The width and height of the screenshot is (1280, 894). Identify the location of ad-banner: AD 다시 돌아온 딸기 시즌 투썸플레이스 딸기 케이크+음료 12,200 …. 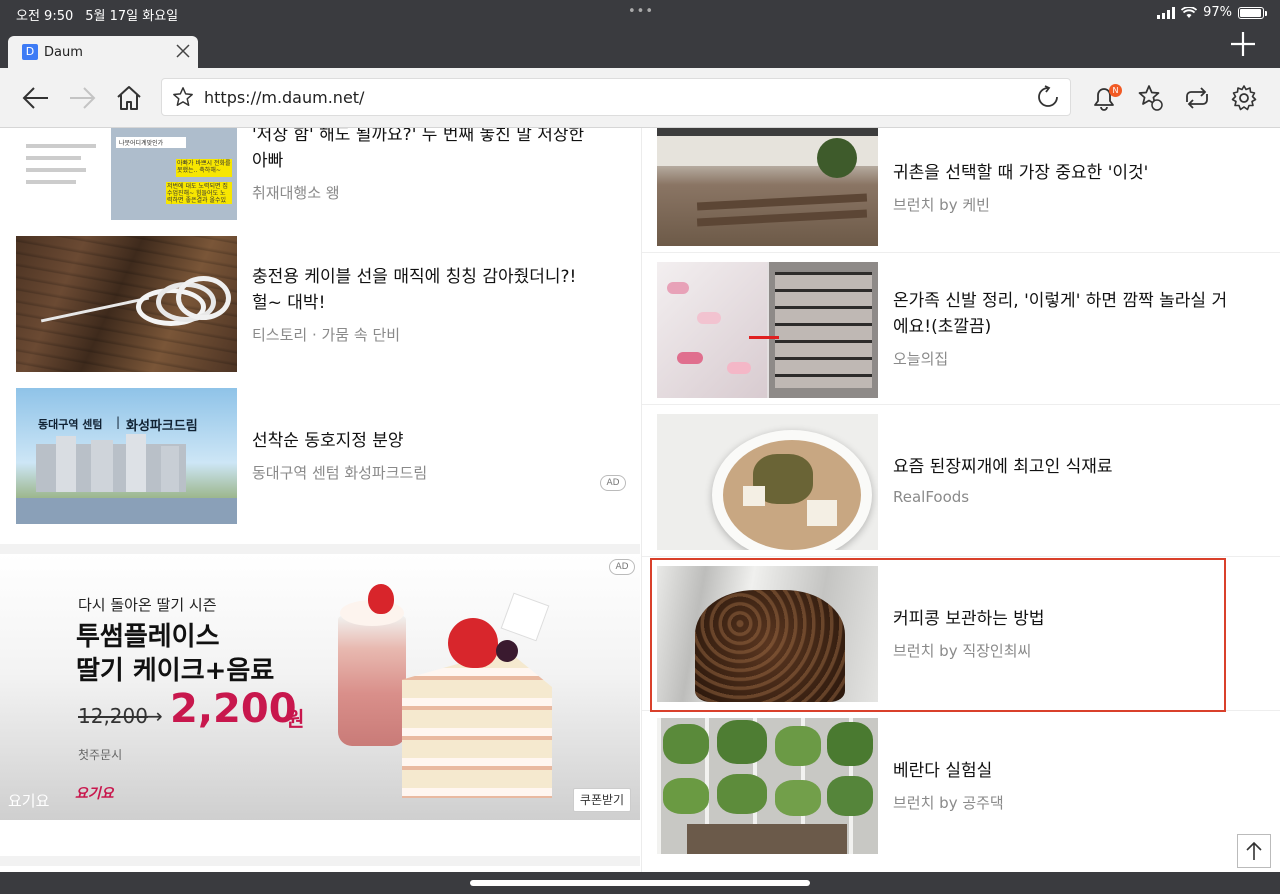
(320, 687).